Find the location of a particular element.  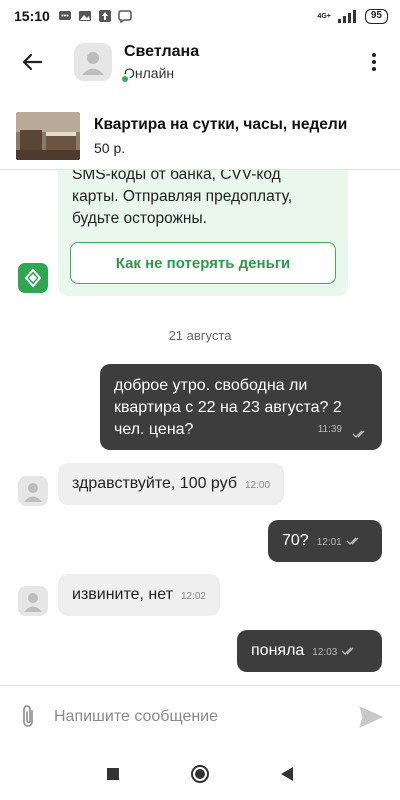

viber-icon is located at coordinates (125, 16).